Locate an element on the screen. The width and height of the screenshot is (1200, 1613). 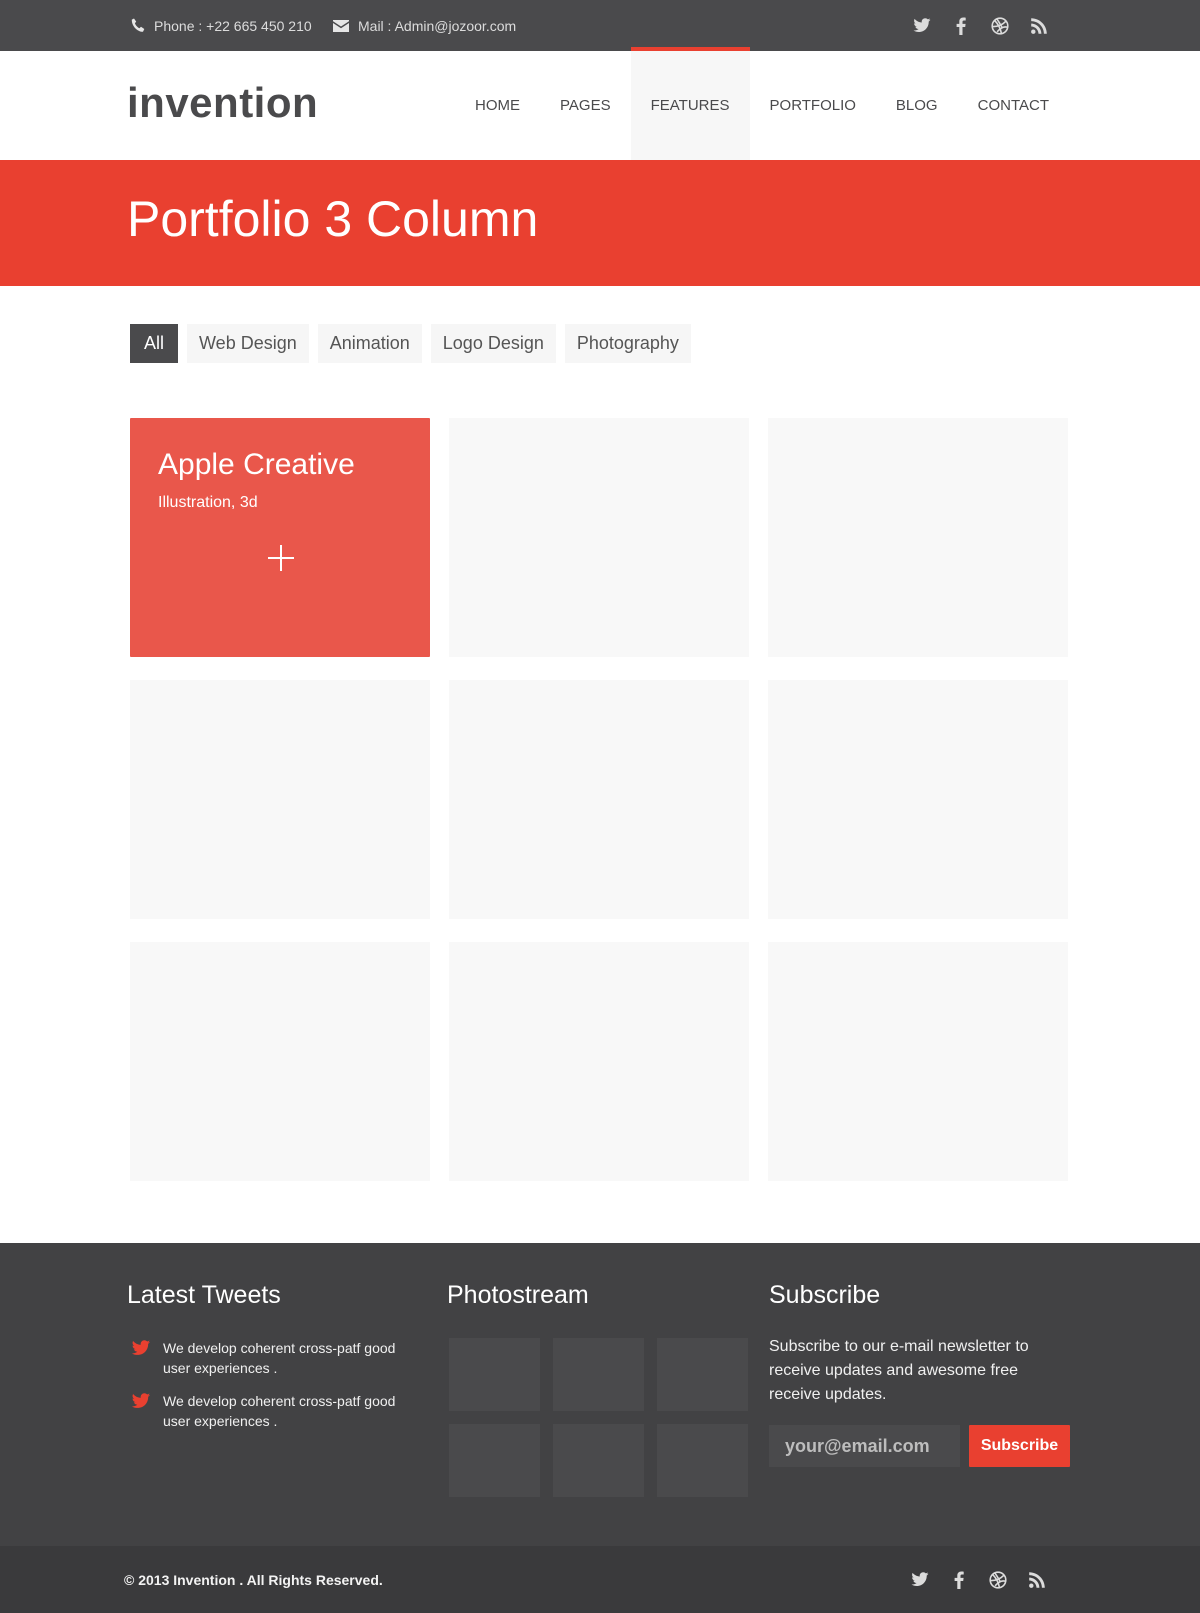
mail-icon is located at coordinates (341, 25).